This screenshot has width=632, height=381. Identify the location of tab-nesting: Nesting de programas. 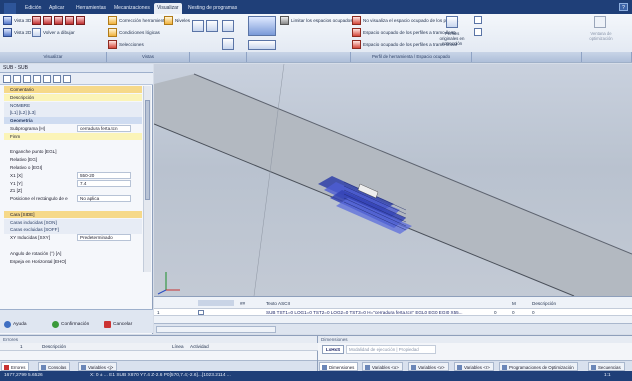
(212, 8).